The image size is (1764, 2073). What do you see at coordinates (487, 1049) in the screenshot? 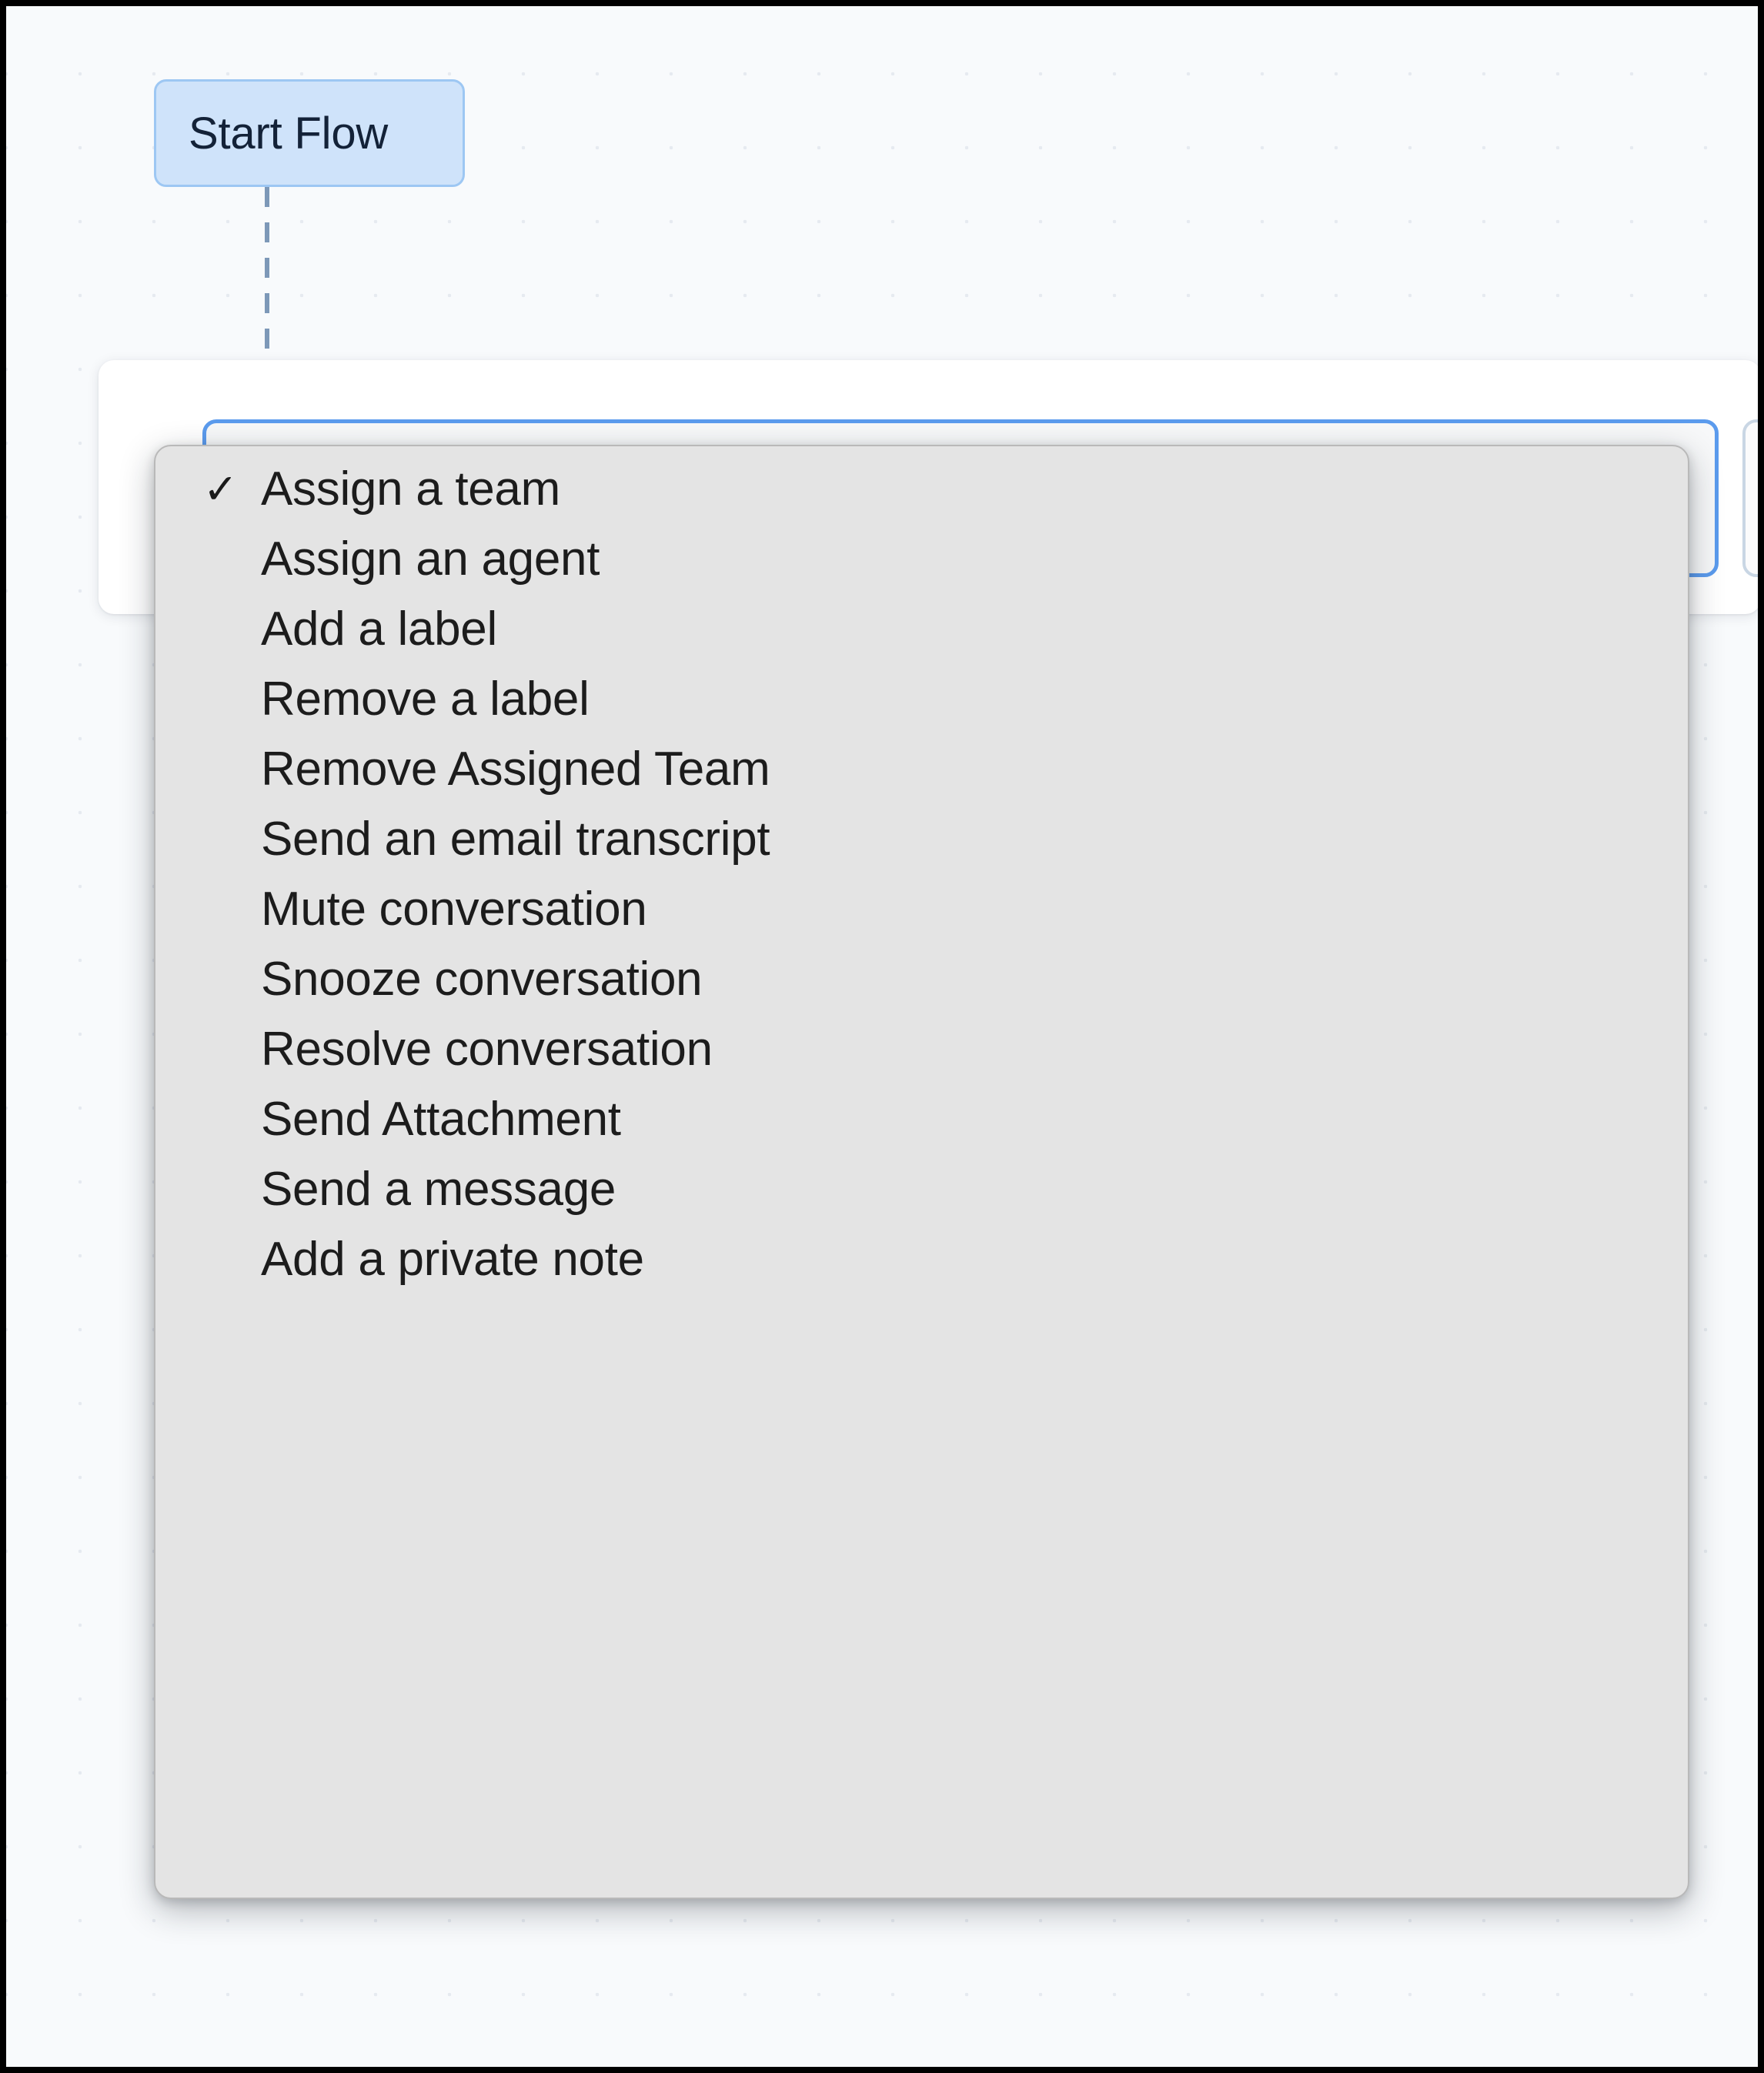
I see `menu-item-label: Resolve conversation` at bounding box center [487, 1049].